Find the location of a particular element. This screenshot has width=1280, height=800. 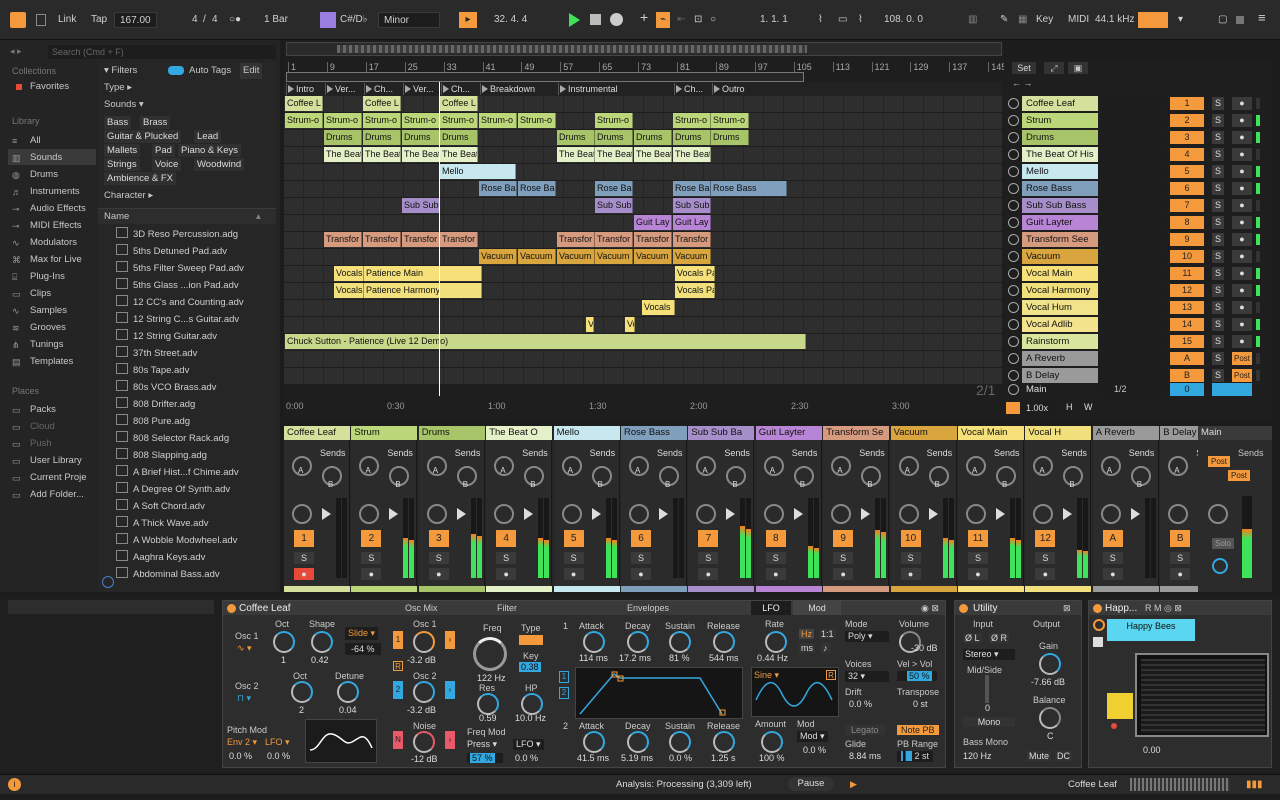

track-activator-button: 3 is located at coordinates (438, 538).